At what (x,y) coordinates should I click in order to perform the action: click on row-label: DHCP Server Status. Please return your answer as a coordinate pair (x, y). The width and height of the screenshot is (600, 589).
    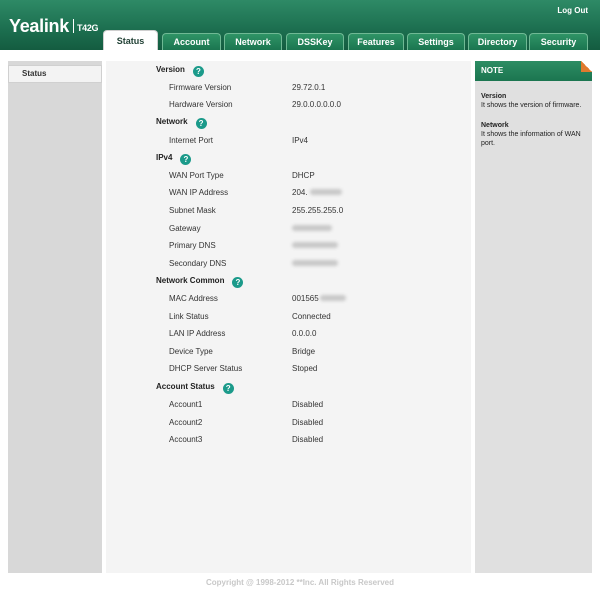
    Looking at the image, I should click on (206, 368).